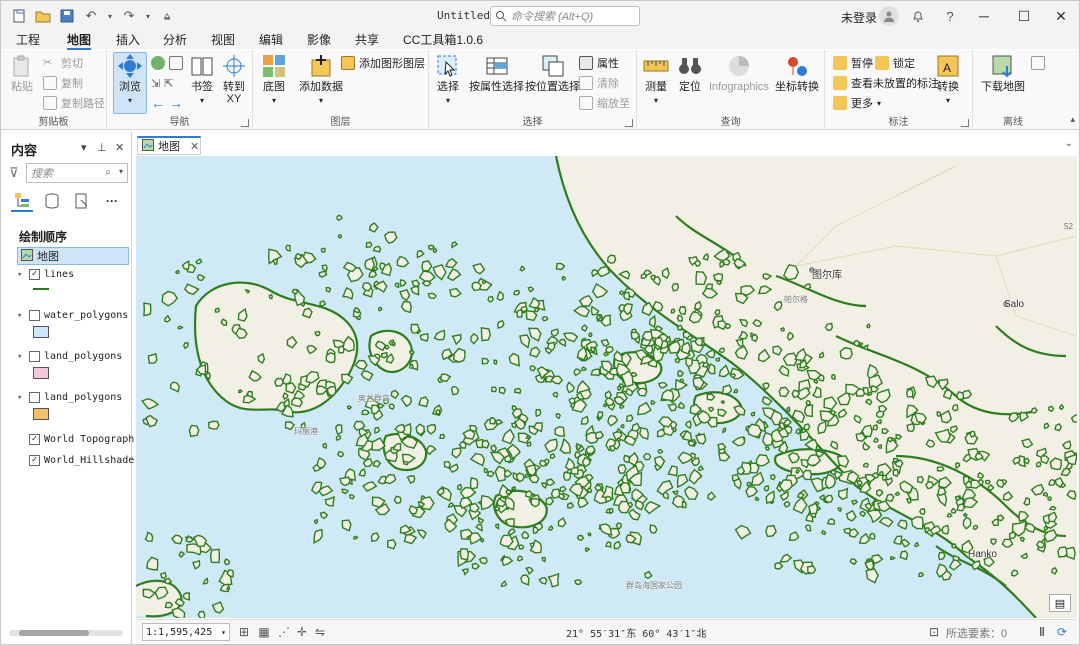 The height and width of the screenshot is (645, 1080). What do you see at coordinates (271, 39) in the screenshot?
I see `tab-edit: 编辑` at bounding box center [271, 39].